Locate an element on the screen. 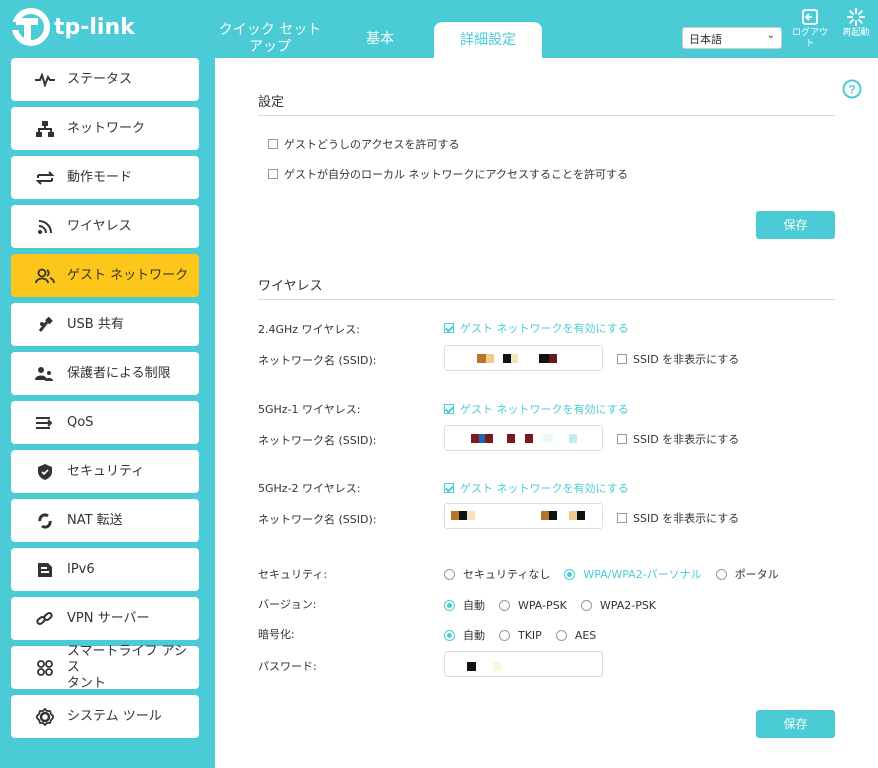 The image size is (878, 768). encryption-tkip-option: TKIP is located at coordinates (520, 635).